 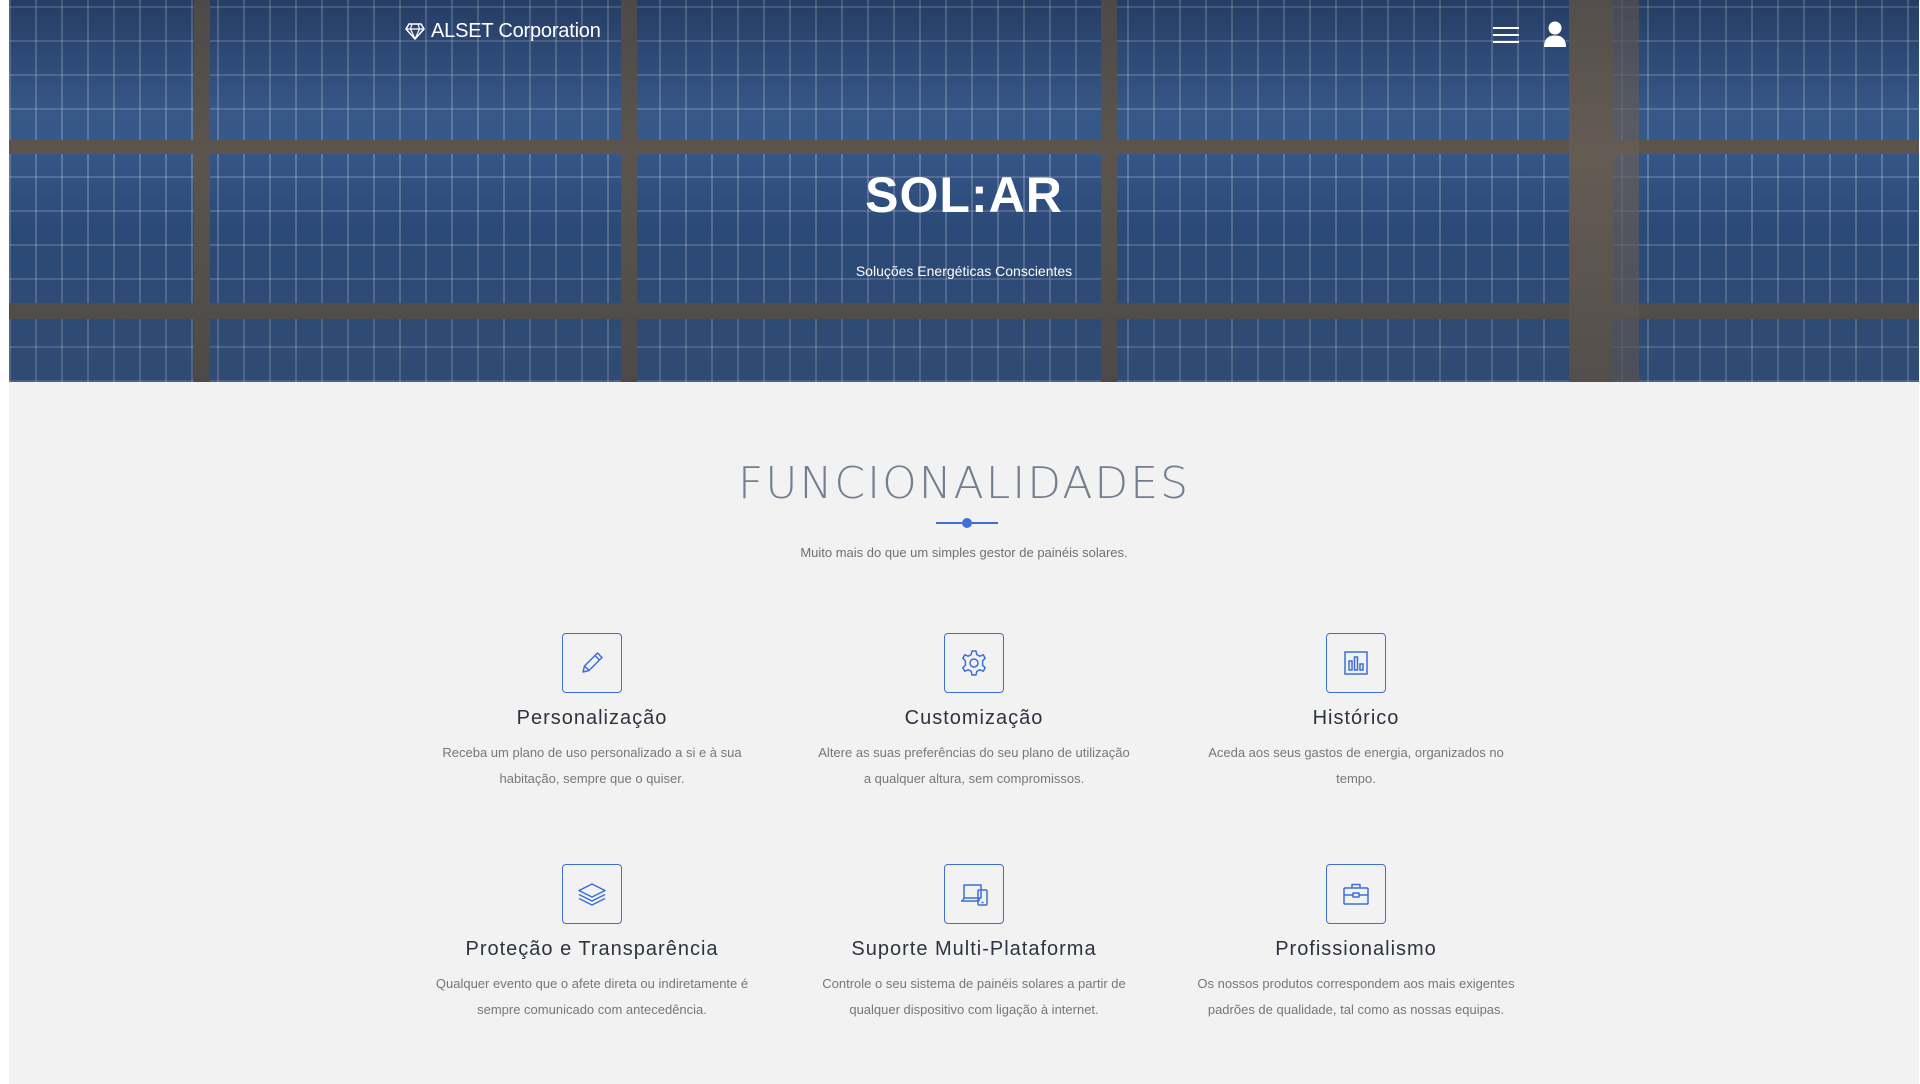 I want to click on gear-icon, so click(x=974, y=663).